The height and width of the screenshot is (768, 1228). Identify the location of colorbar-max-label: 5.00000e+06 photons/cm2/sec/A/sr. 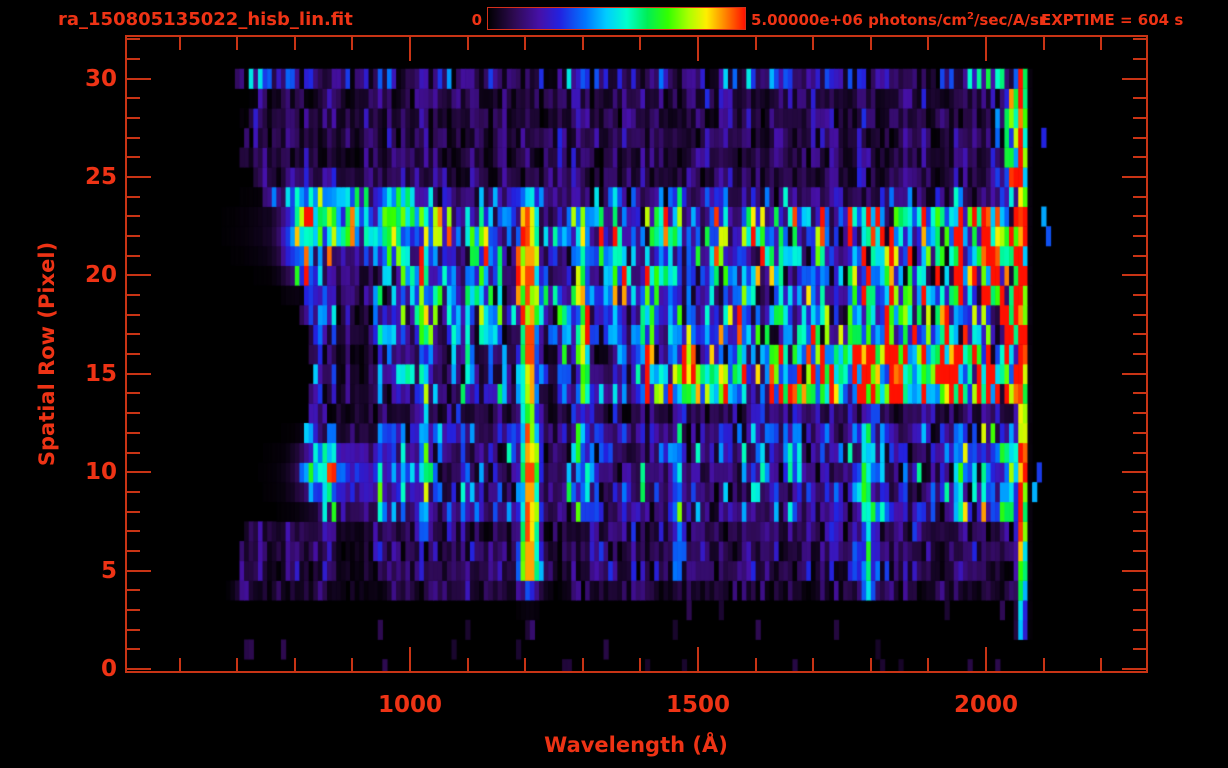
(898, 20).